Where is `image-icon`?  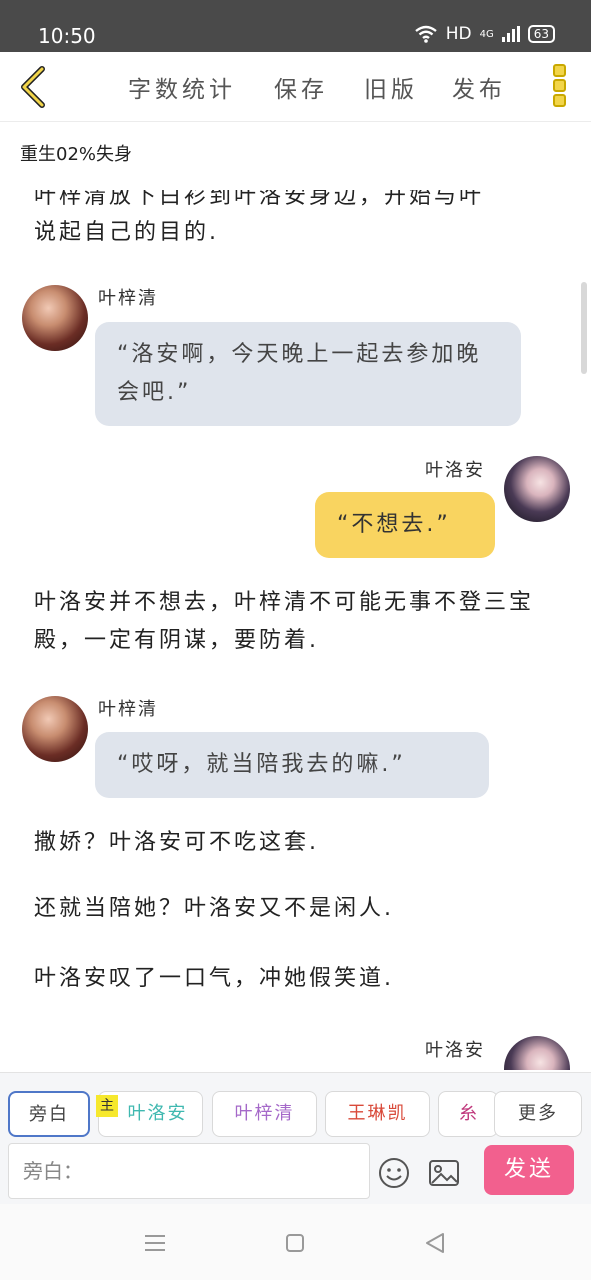
image-icon is located at coordinates (444, 1173).